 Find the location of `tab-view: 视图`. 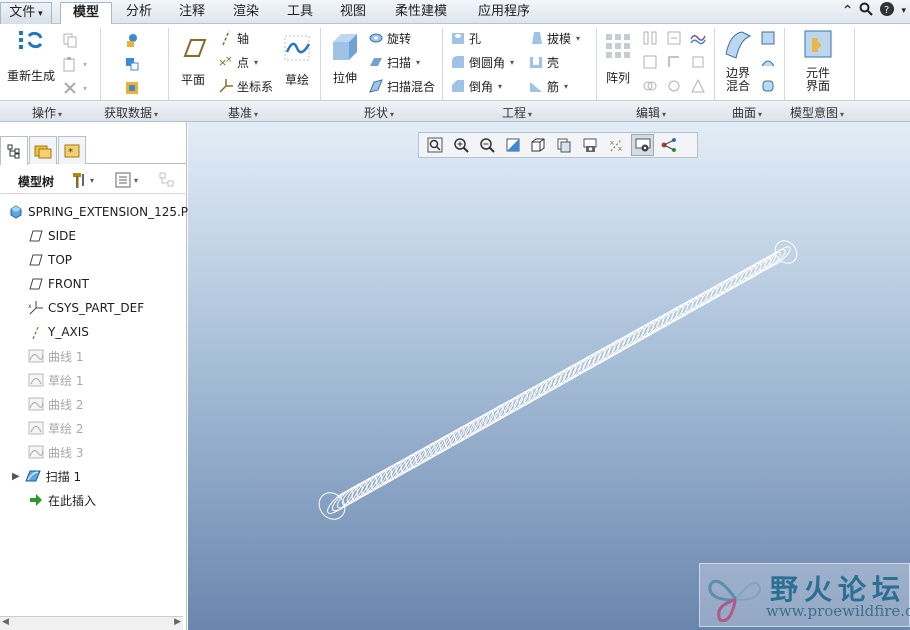

tab-view: 视图 is located at coordinates (353, 13).